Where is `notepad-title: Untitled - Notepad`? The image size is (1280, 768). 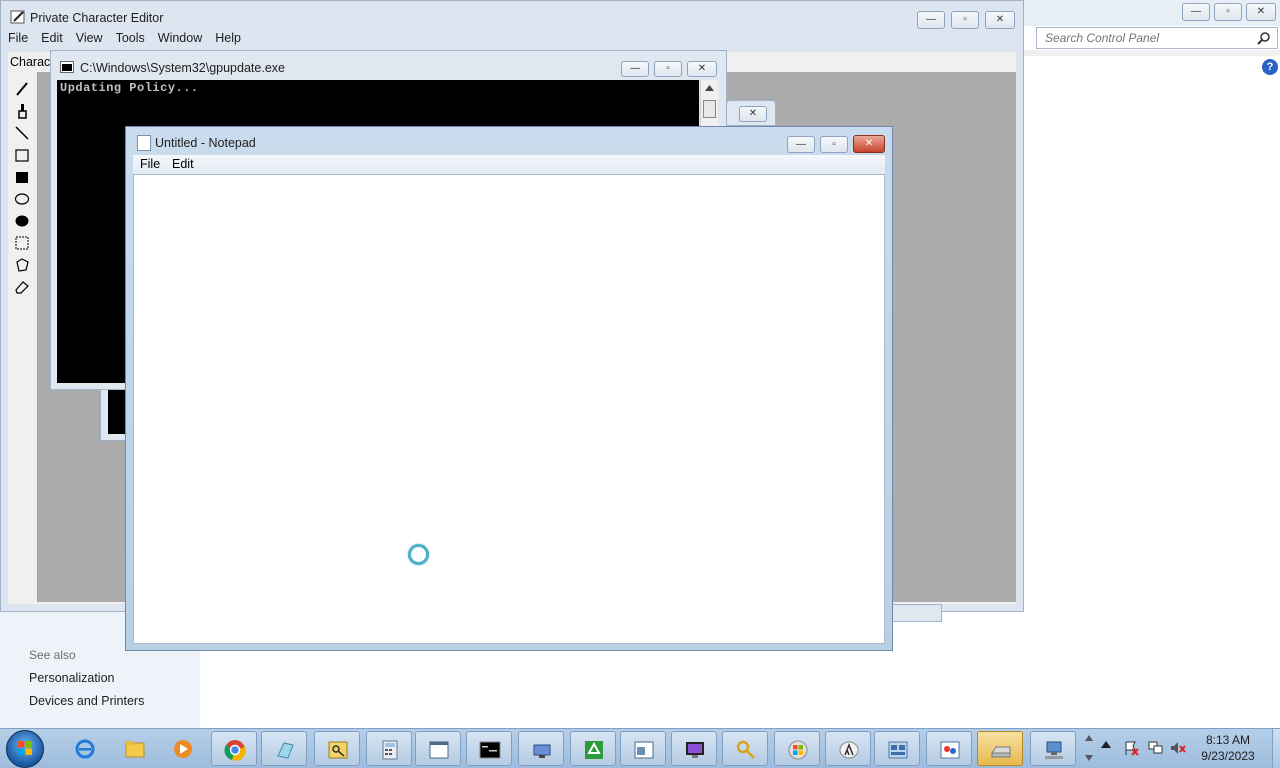
notepad-title: Untitled - Notepad is located at coordinates (205, 143).